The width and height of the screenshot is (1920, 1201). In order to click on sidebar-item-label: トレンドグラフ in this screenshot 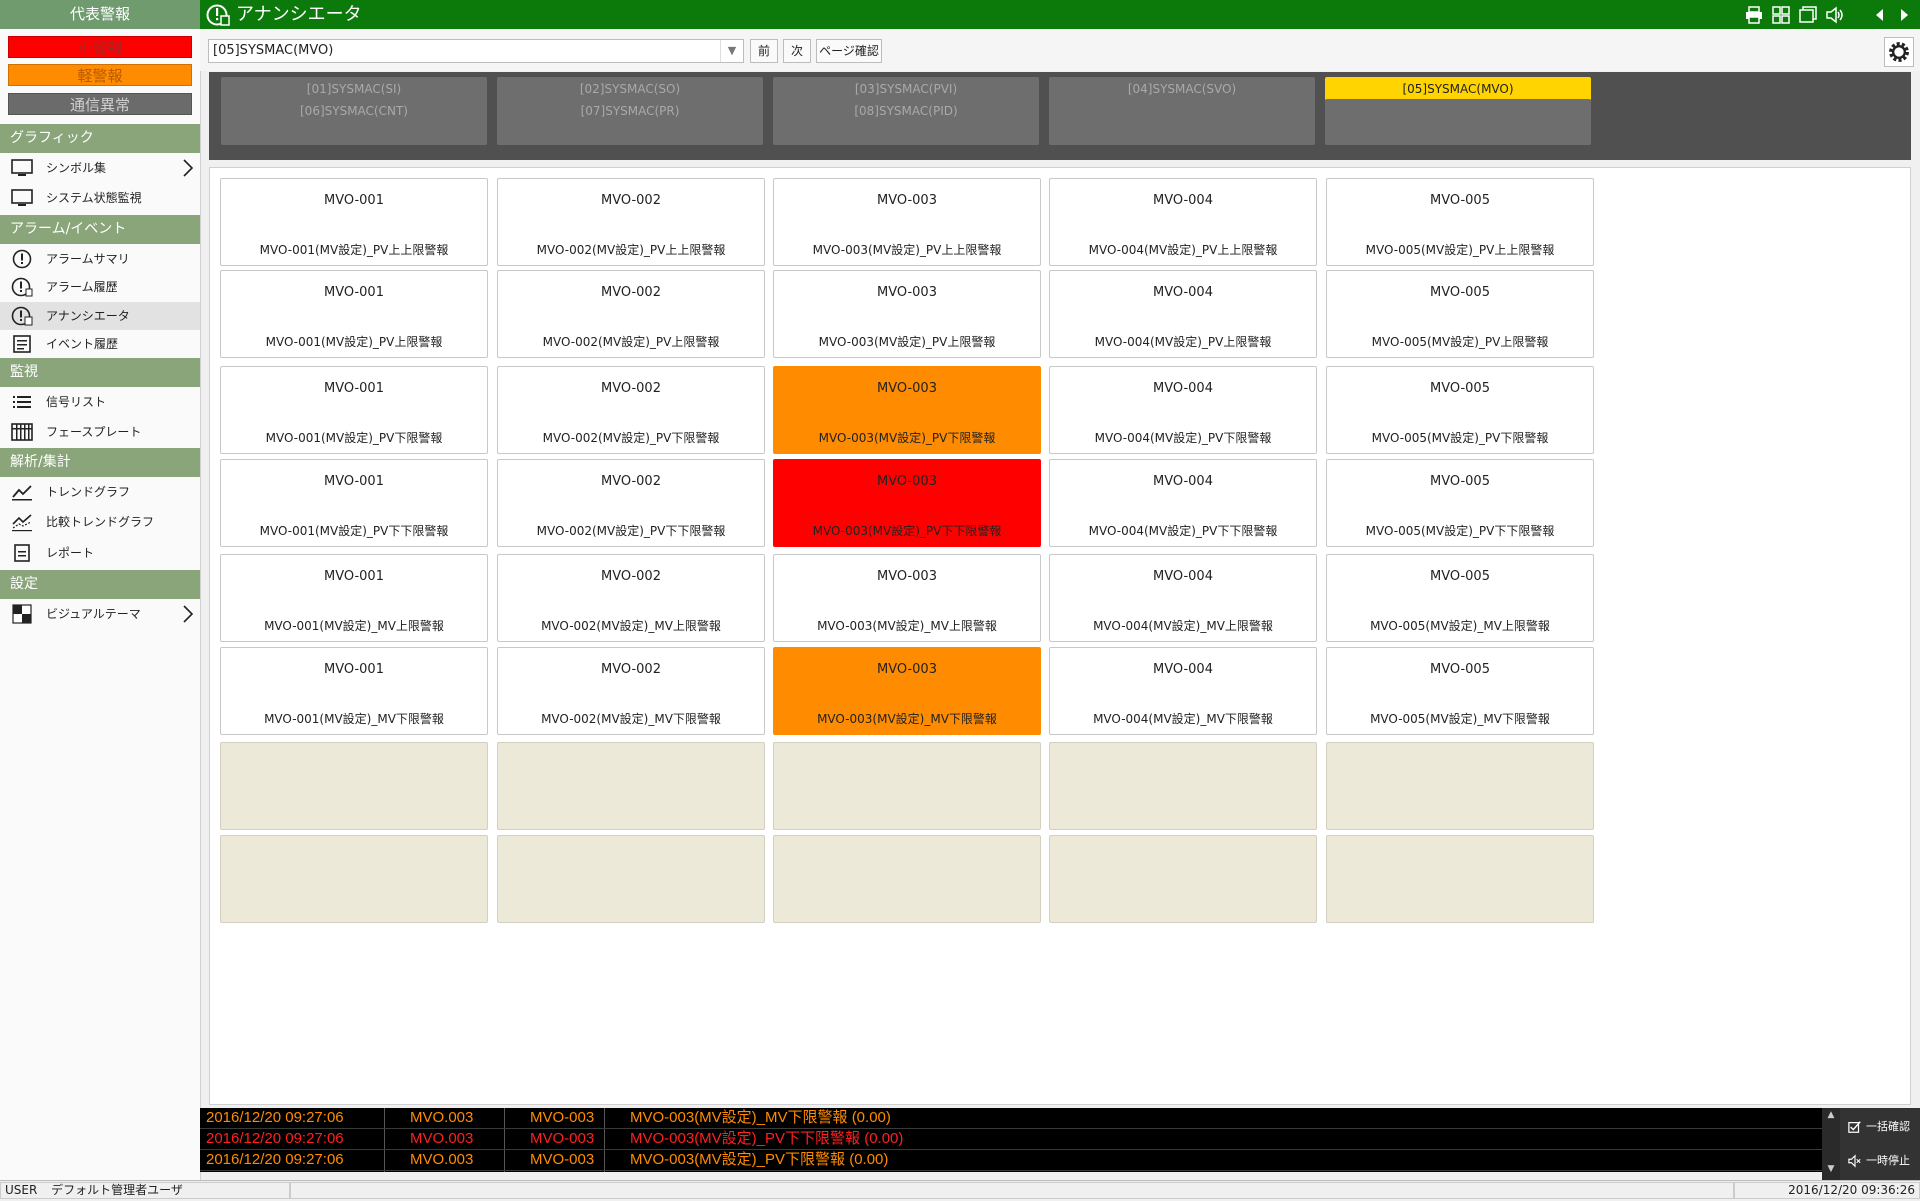, I will do `click(88, 492)`.